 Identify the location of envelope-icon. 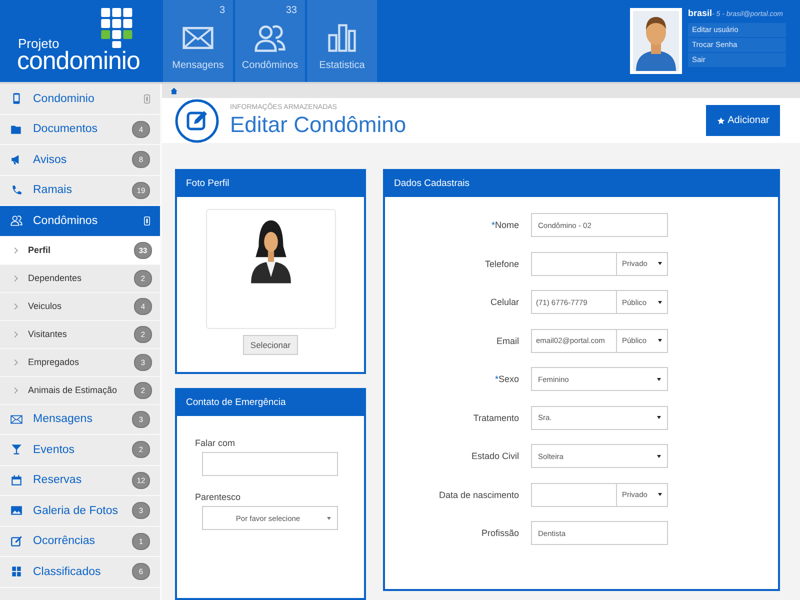
(16, 419).